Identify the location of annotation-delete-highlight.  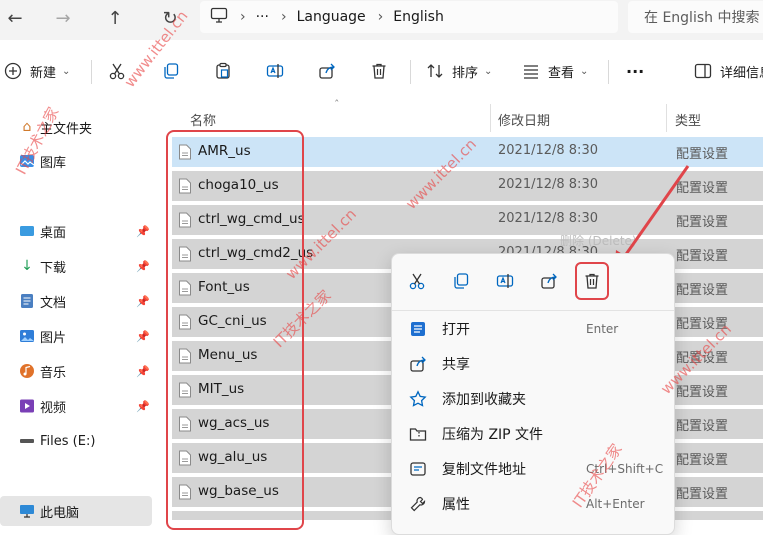
(592, 281).